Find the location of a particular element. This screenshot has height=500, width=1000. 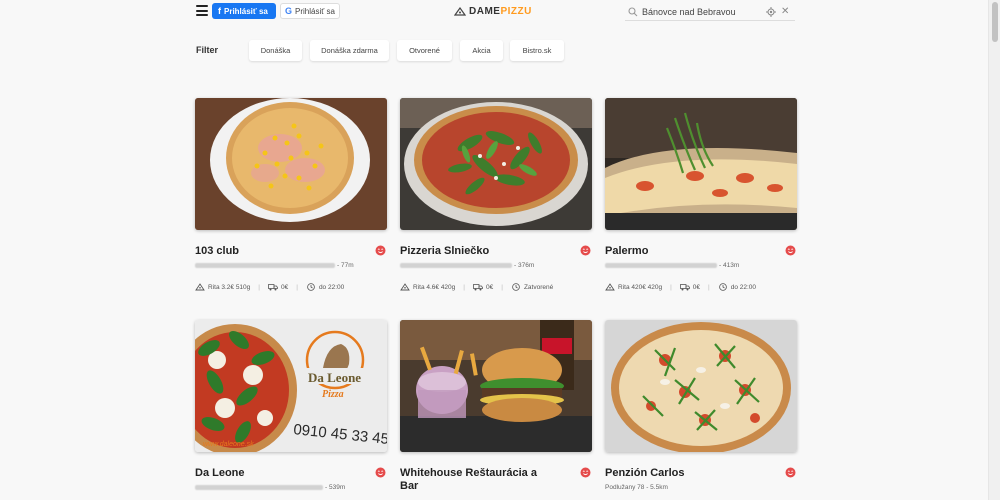

restaurant-address: - 539m is located at coordinates (270, 487).